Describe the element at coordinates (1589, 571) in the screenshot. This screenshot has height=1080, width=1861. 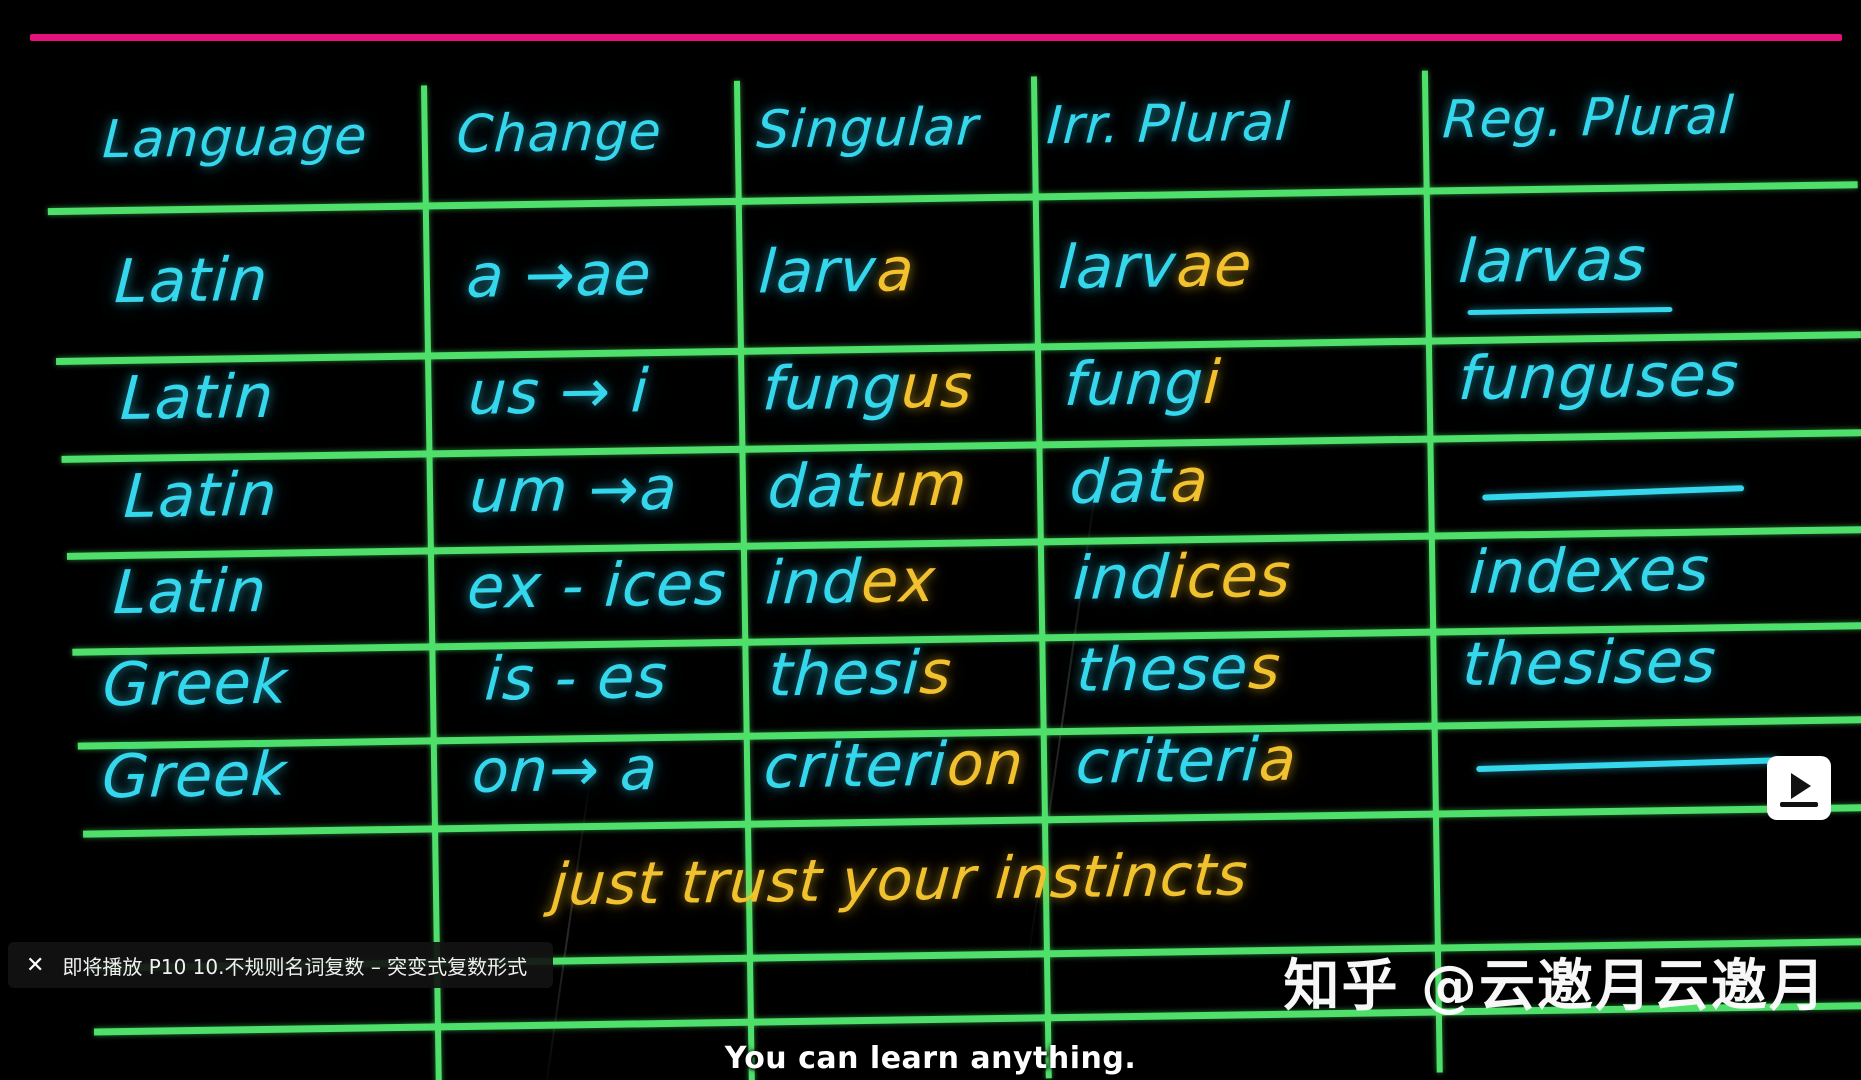
I see `table-row: indexes` at that location.